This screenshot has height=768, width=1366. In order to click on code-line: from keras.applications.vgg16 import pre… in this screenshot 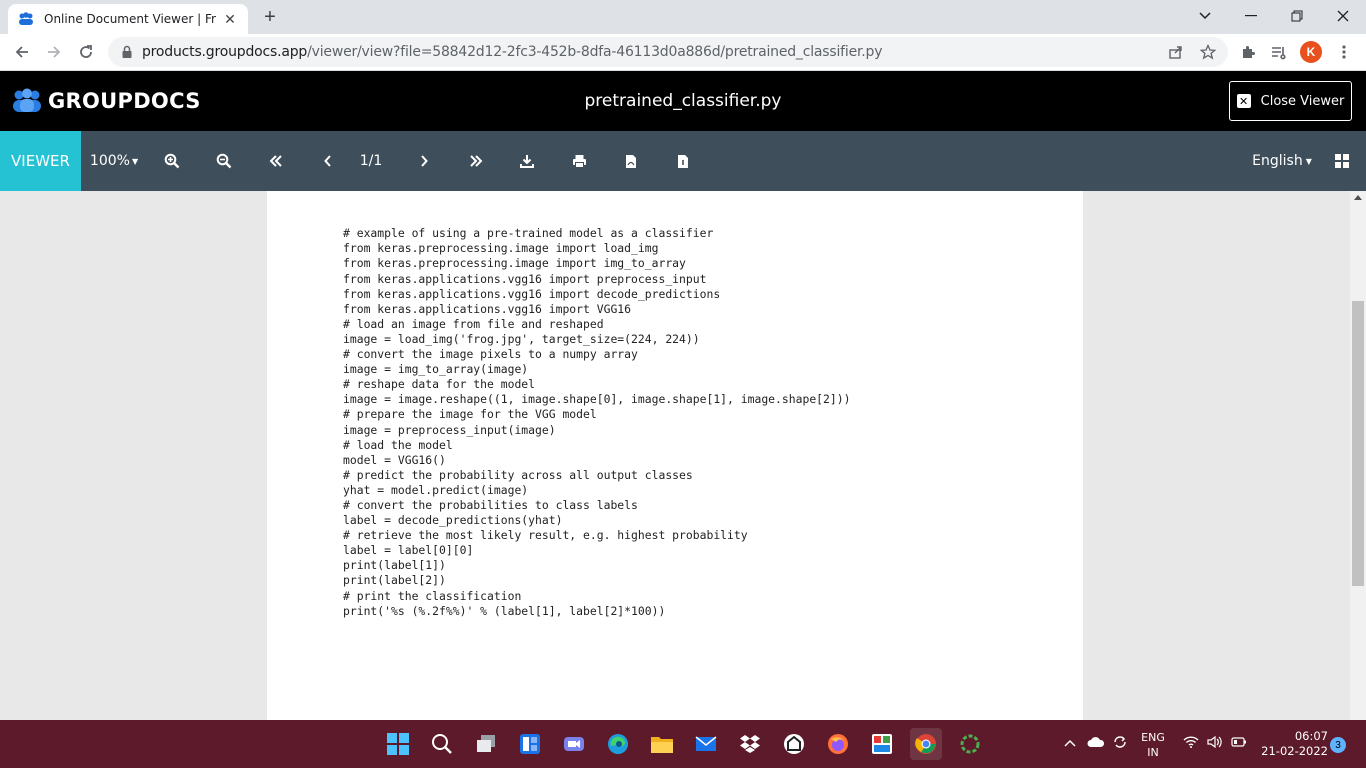, I will do `click(525, 278)`.